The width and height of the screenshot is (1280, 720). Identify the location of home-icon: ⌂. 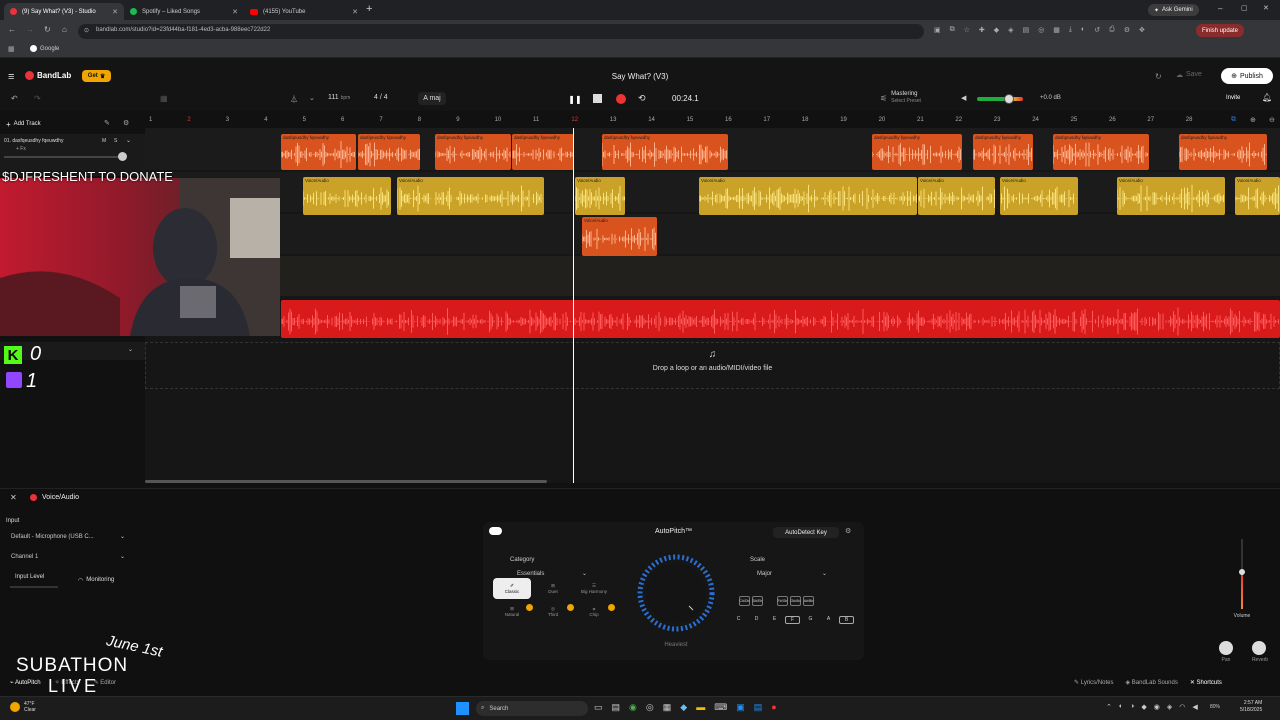
(64, 29).